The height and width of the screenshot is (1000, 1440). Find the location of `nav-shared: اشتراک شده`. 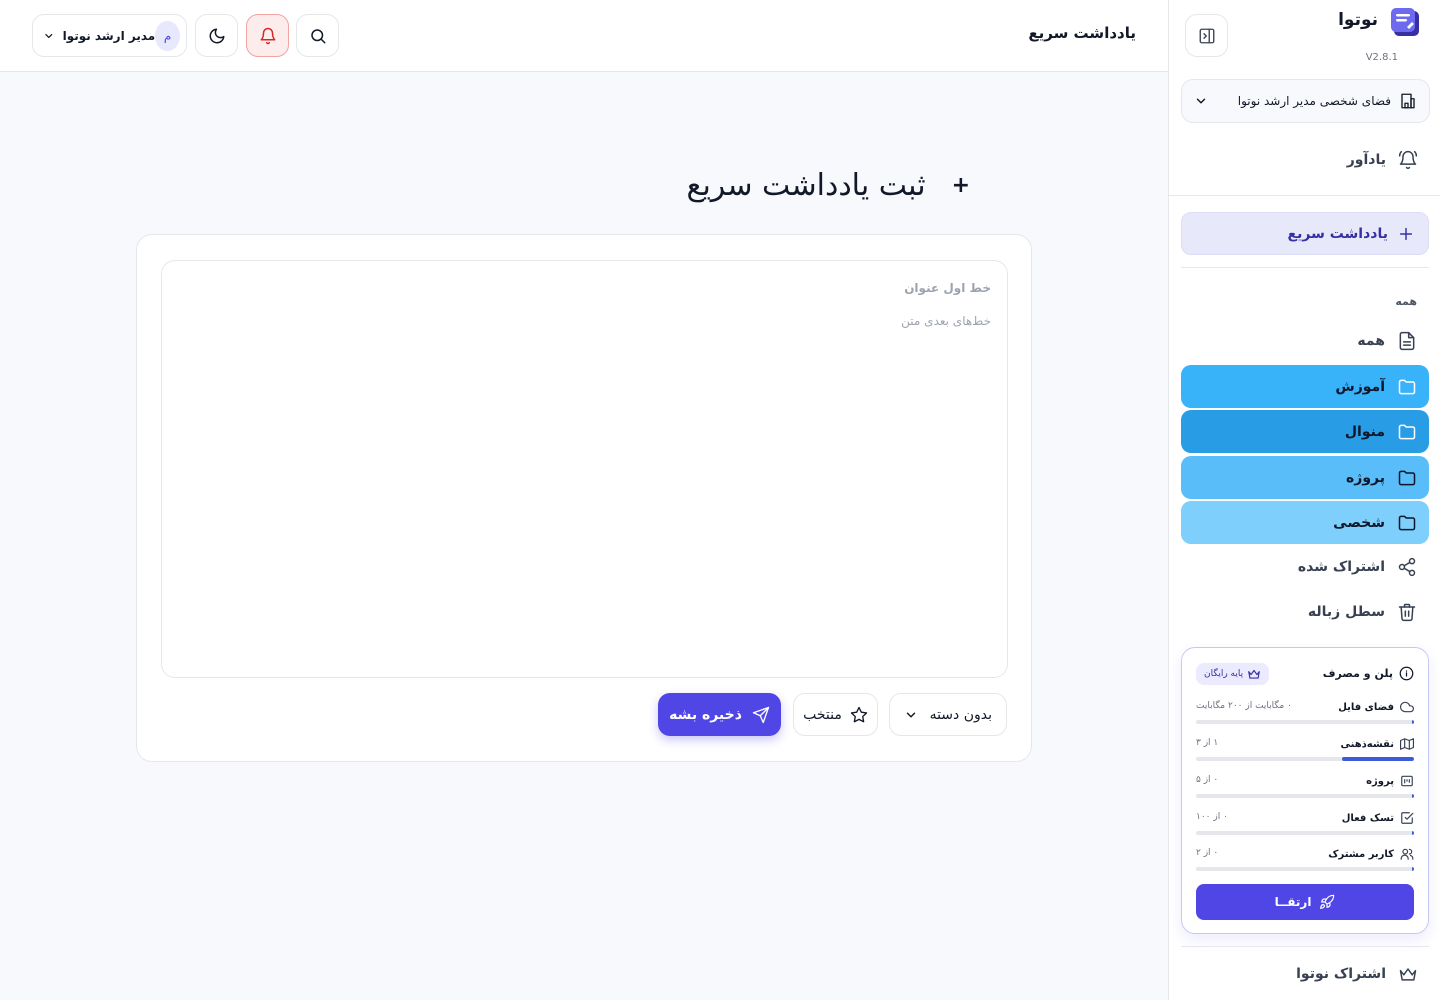

nav-shared: اشتراک شده is located at coordinates (1305, 566).